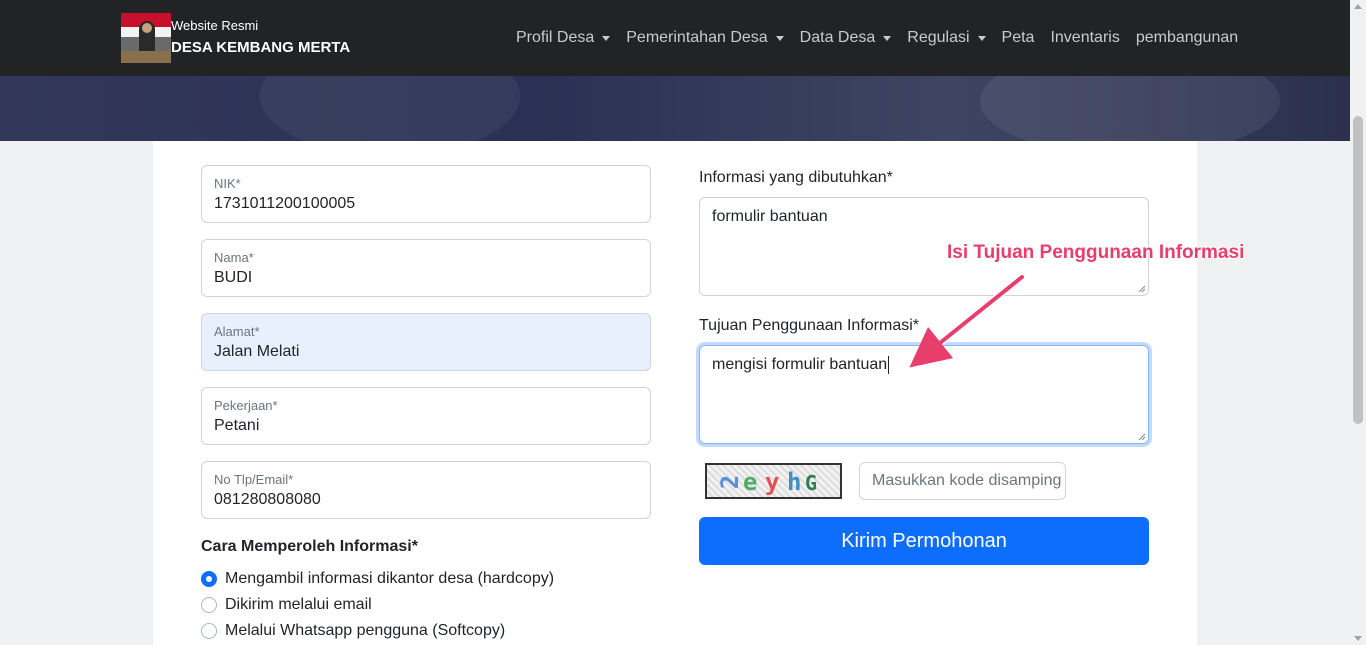 The width and height of the screenshot is (1366, 645). I want to click on village-logo-icon, so click(146, 38).